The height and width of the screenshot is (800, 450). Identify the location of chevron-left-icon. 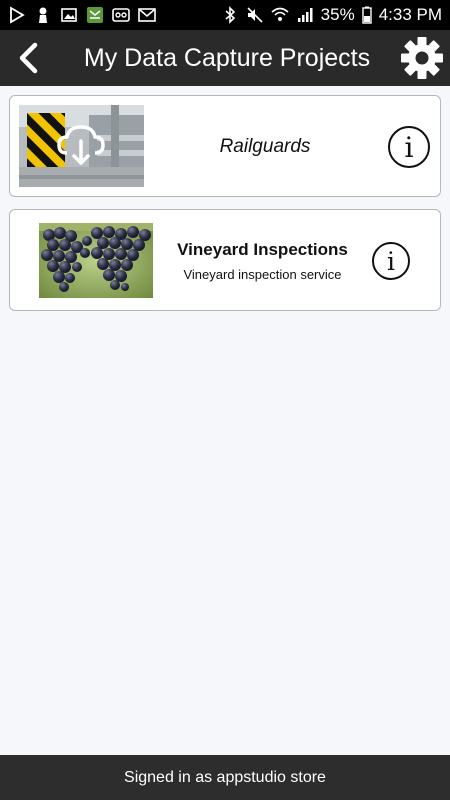
(28, 58).